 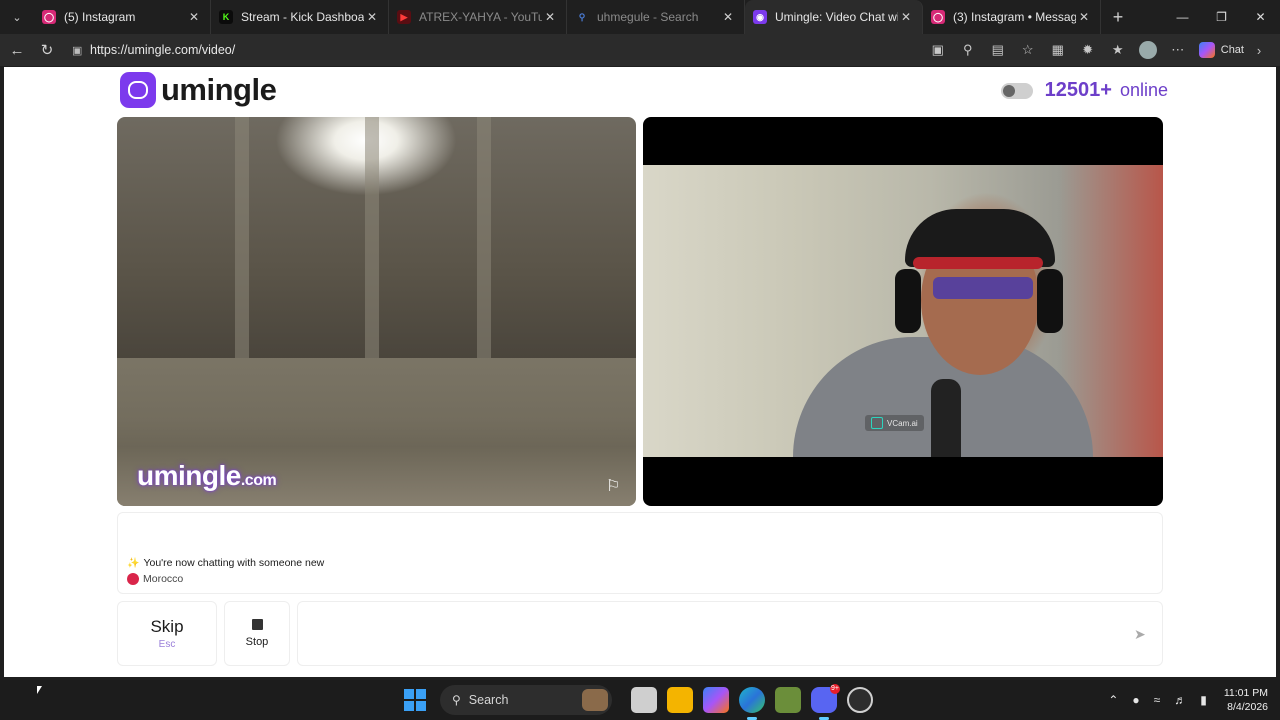 I want to click on chat-bubble-logo-icon, so click(x=138, y=90).